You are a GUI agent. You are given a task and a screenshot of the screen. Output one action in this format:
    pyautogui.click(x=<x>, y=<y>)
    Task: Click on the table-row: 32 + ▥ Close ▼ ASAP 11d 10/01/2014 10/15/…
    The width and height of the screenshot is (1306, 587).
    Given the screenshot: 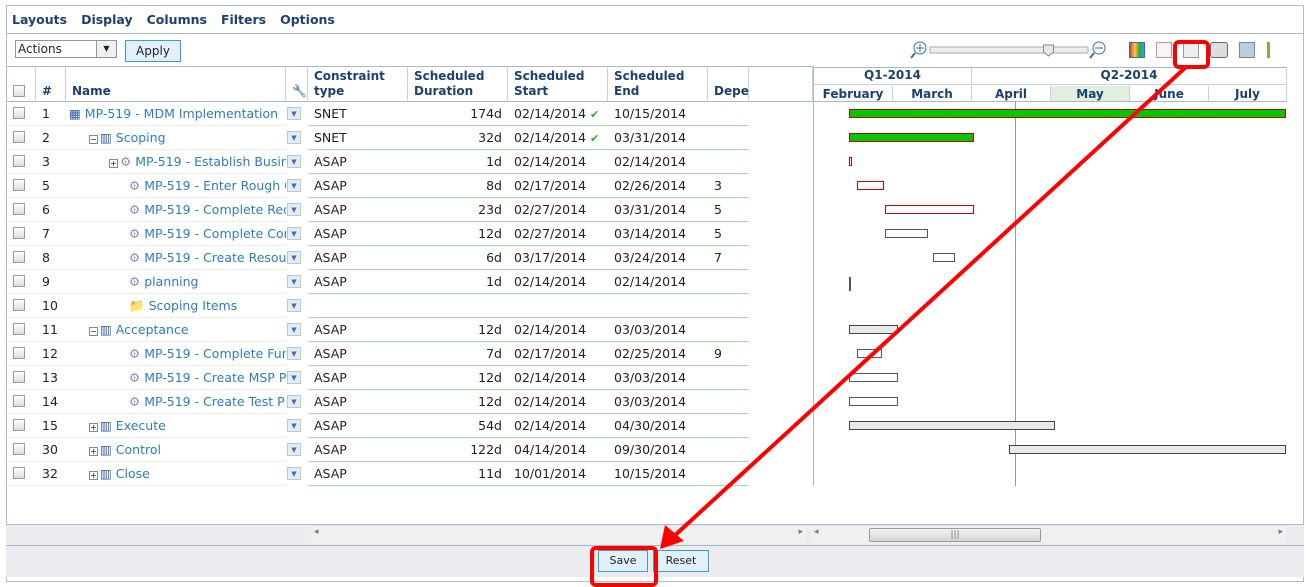 What is the action you would take?
    pyautogui.click(x=407, y=474)
    